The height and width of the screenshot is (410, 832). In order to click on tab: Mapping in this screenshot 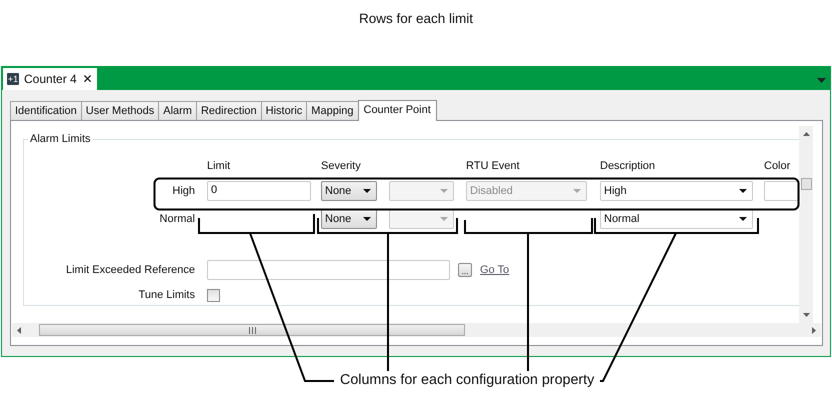, I will do `click(332, 110)`.